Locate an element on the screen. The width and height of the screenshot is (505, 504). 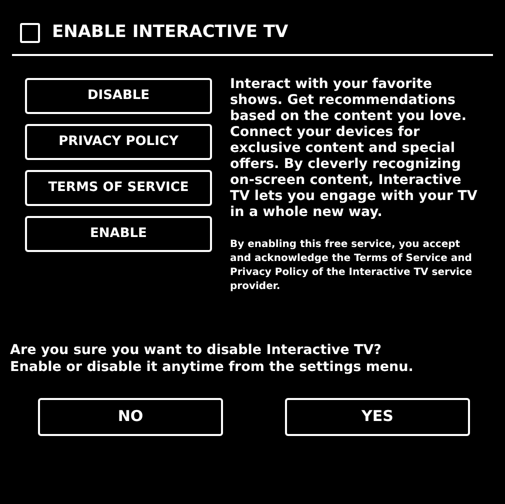
description-text: Interact with your favorite shows. Get recommendations based on the content you love. Connect your devices for exclusive content and special offers. By cleverly recognizing on-screen content, Interactive TV lets you engage with your TV in a whole new way. is located at coordinates (354, 148).